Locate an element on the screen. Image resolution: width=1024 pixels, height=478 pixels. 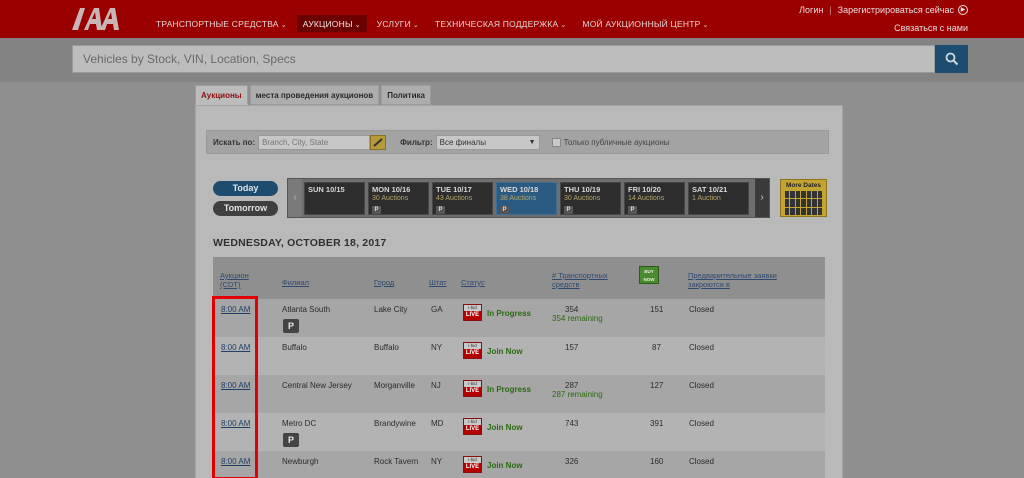
date-label: TUE 10/17 is located at coordinates (454, 189).